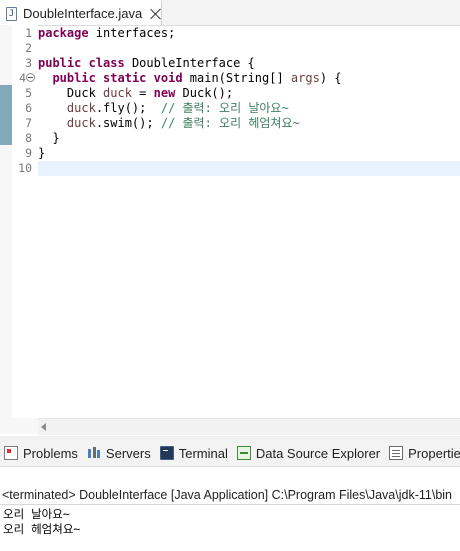 The image size is (460, 551). I want to click on console-separator, so click(230, 504).